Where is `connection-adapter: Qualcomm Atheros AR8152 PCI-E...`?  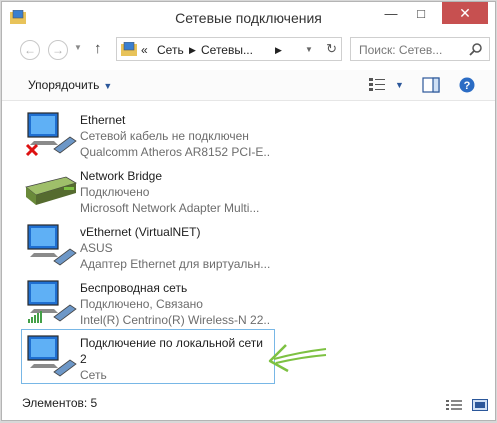 connection-adapter: Qualcomm Atheros AR8152 PCI-E... is located at coordinates (175, 152).